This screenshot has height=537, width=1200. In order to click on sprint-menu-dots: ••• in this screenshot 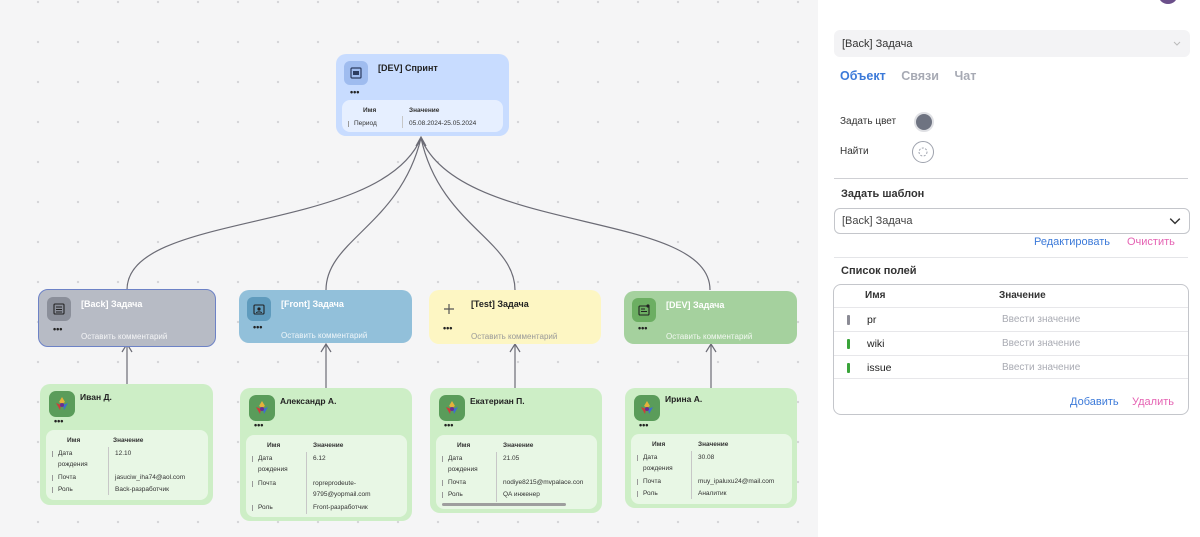, I will do `click(354, 92)`.